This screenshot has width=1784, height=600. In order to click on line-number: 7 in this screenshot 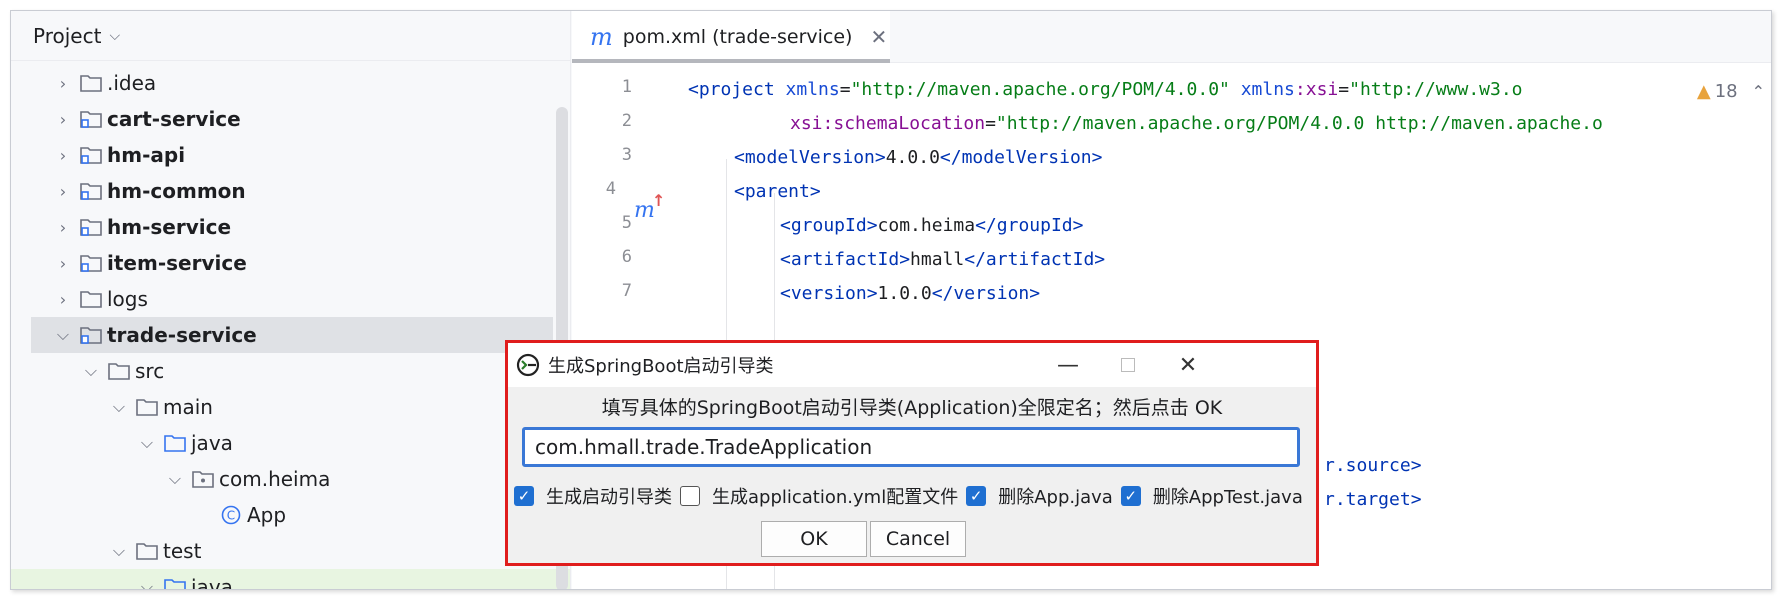, I will do `click(626, 291)`.